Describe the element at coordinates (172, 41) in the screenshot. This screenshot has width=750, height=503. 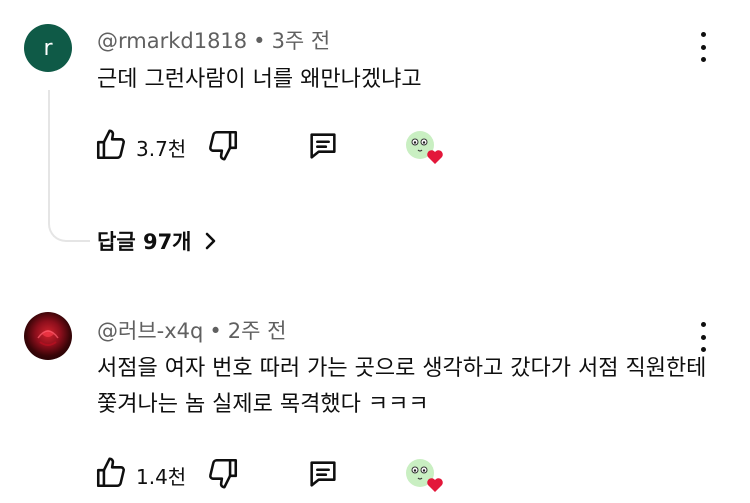
I see `author-handle: @rmarkd1818` at that location.